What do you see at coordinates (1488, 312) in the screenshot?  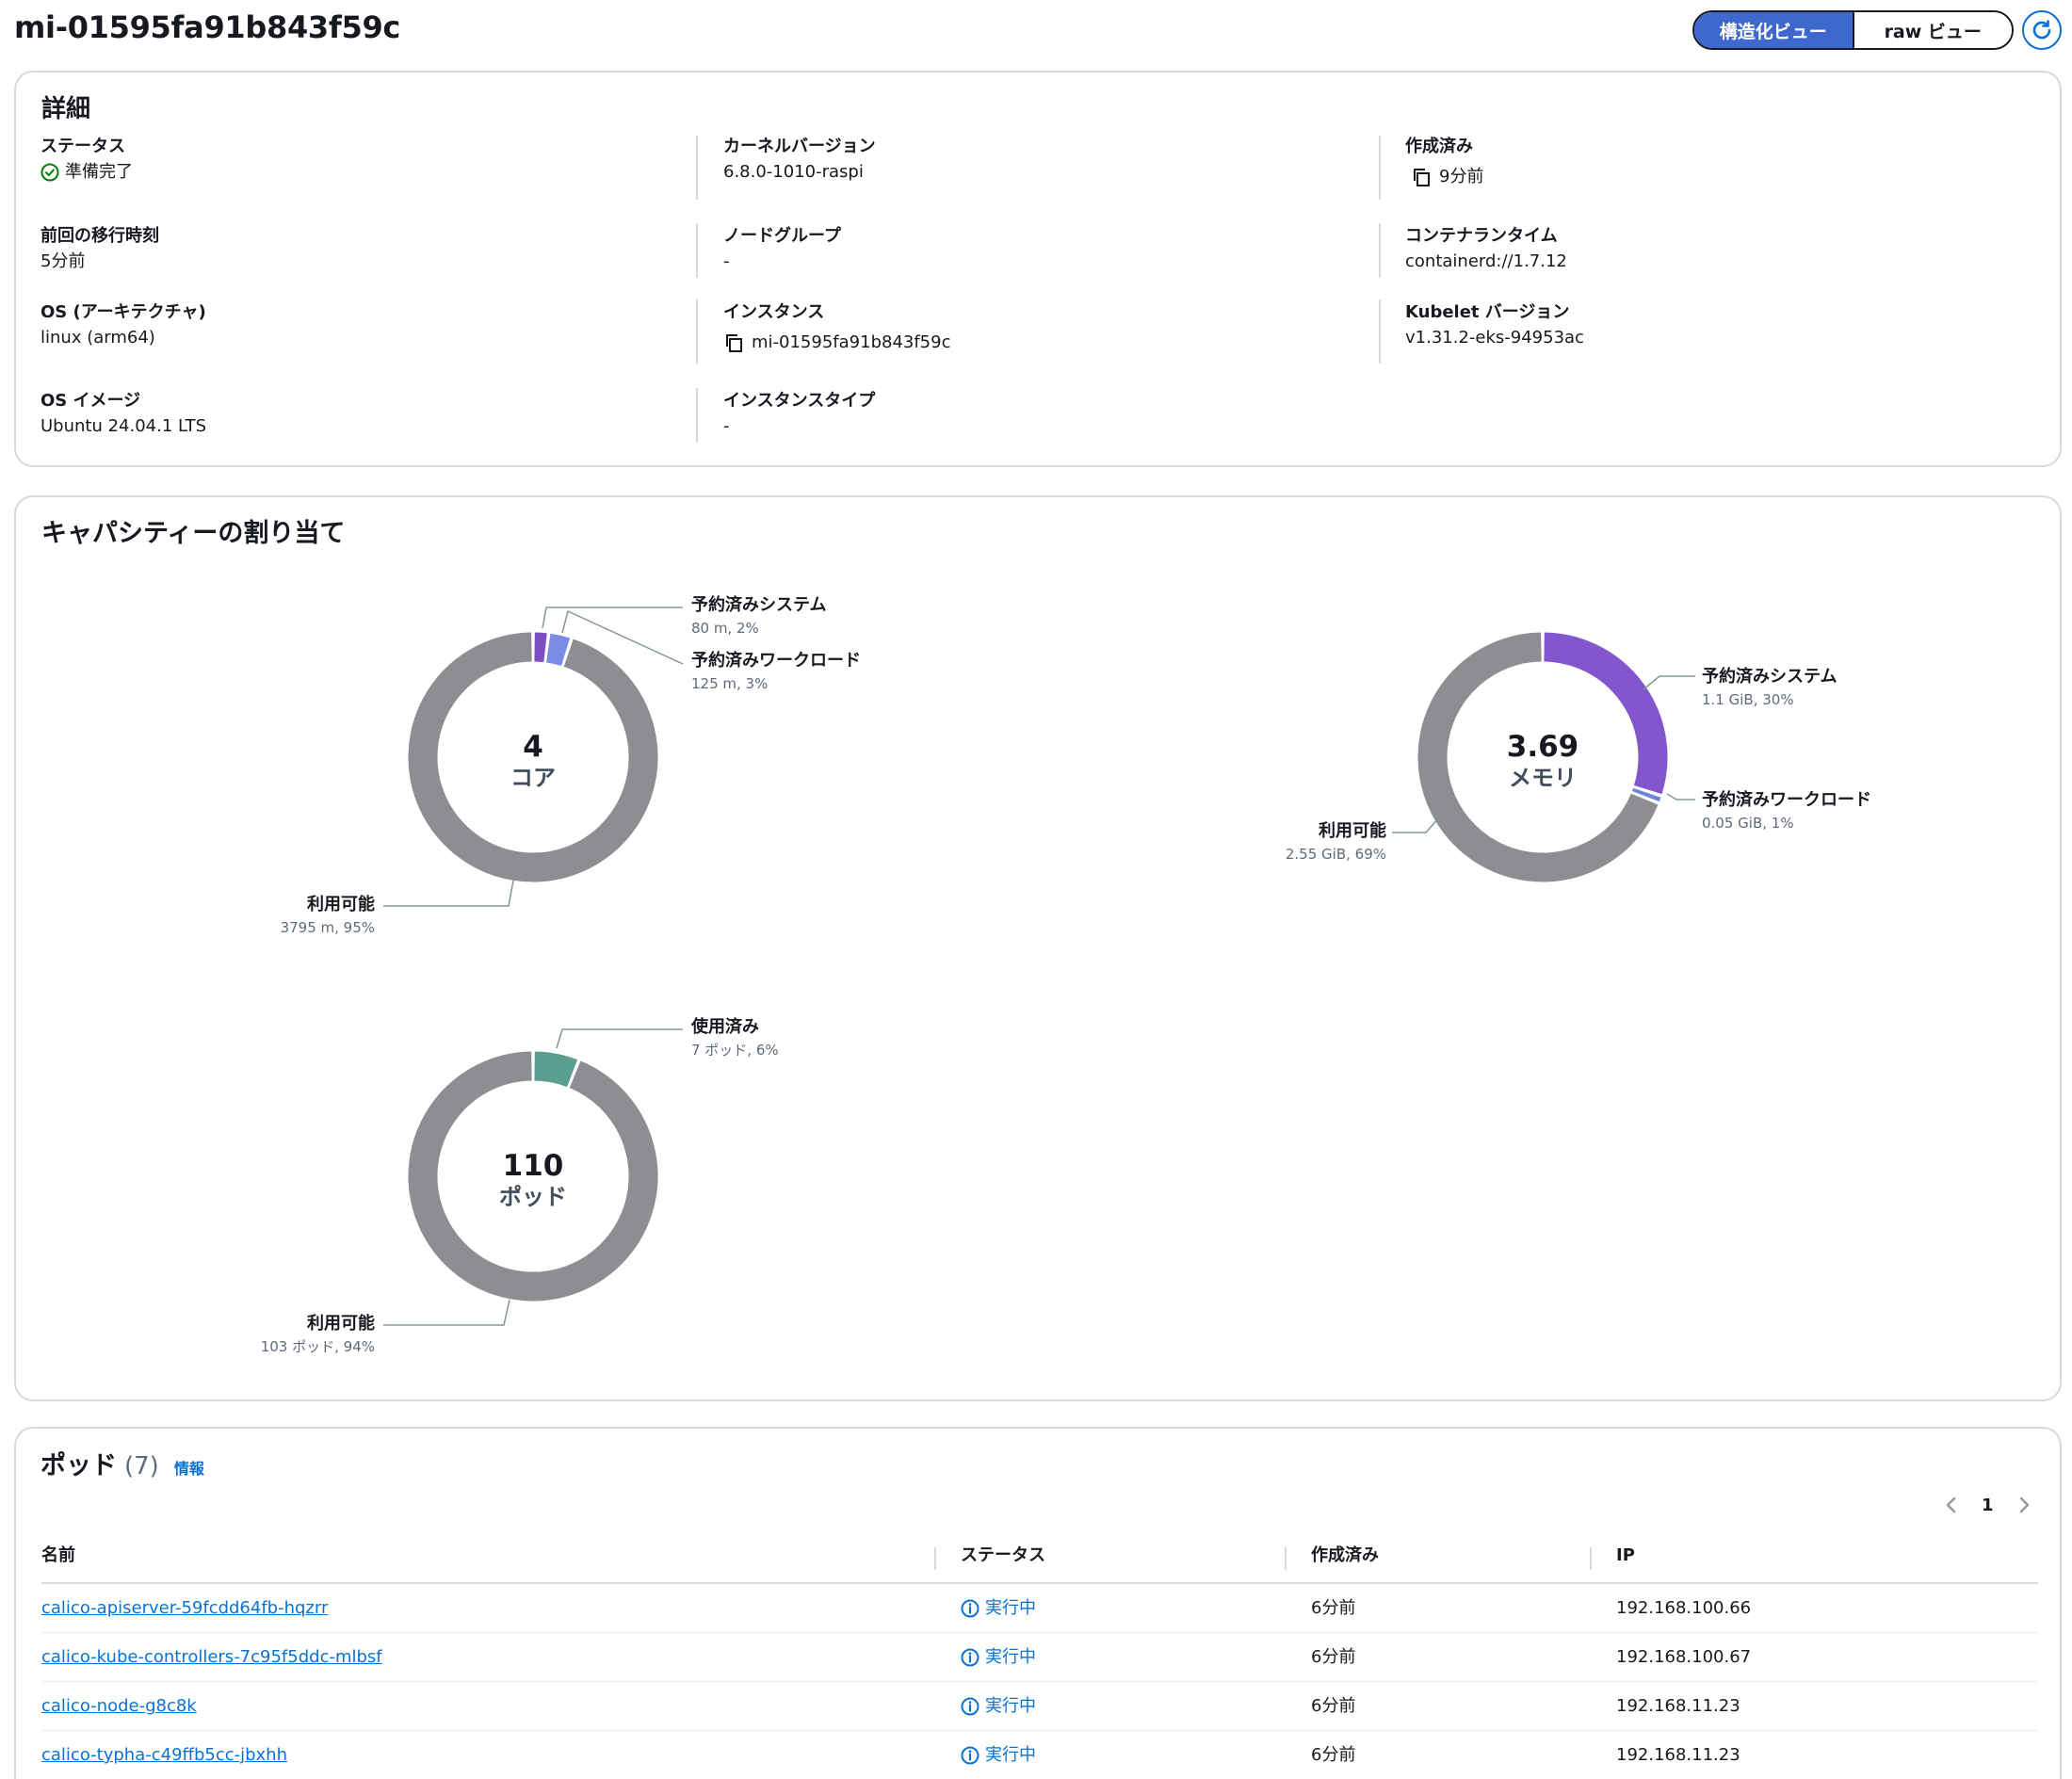 I see `kubelet-label: Kubelet バージョン` at bounding box center [1488, 312].